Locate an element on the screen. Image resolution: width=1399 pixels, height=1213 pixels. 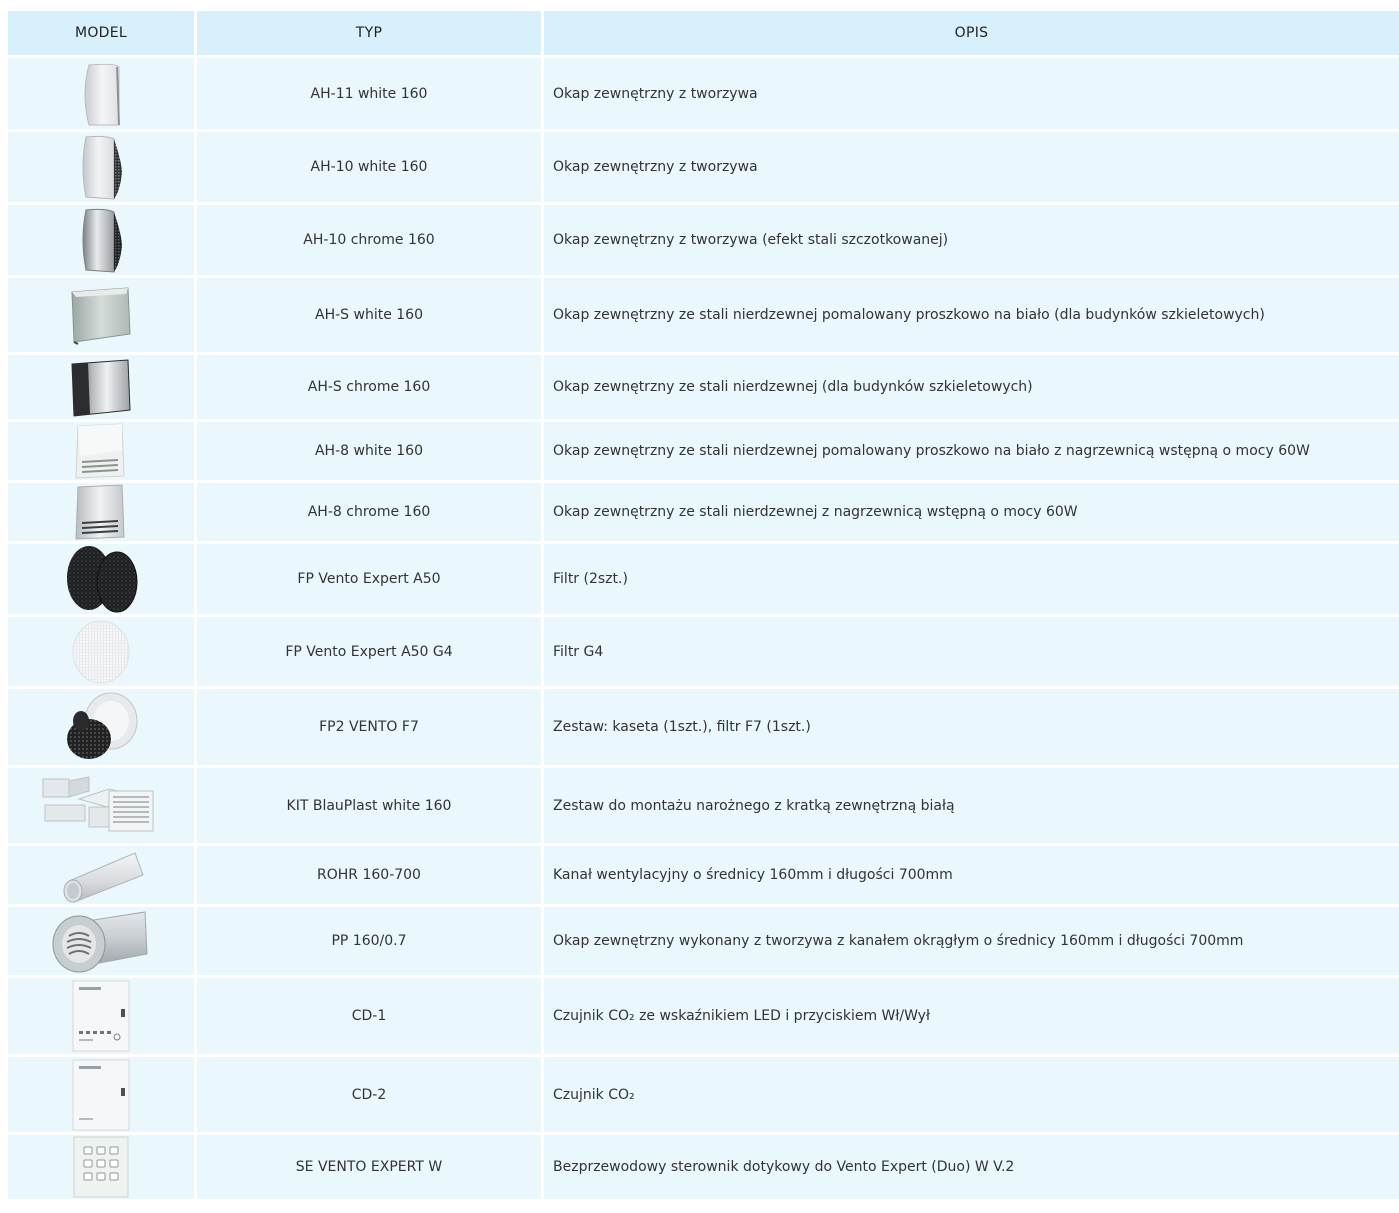
filter-disc-white-image is located at coordinates (101, 652).